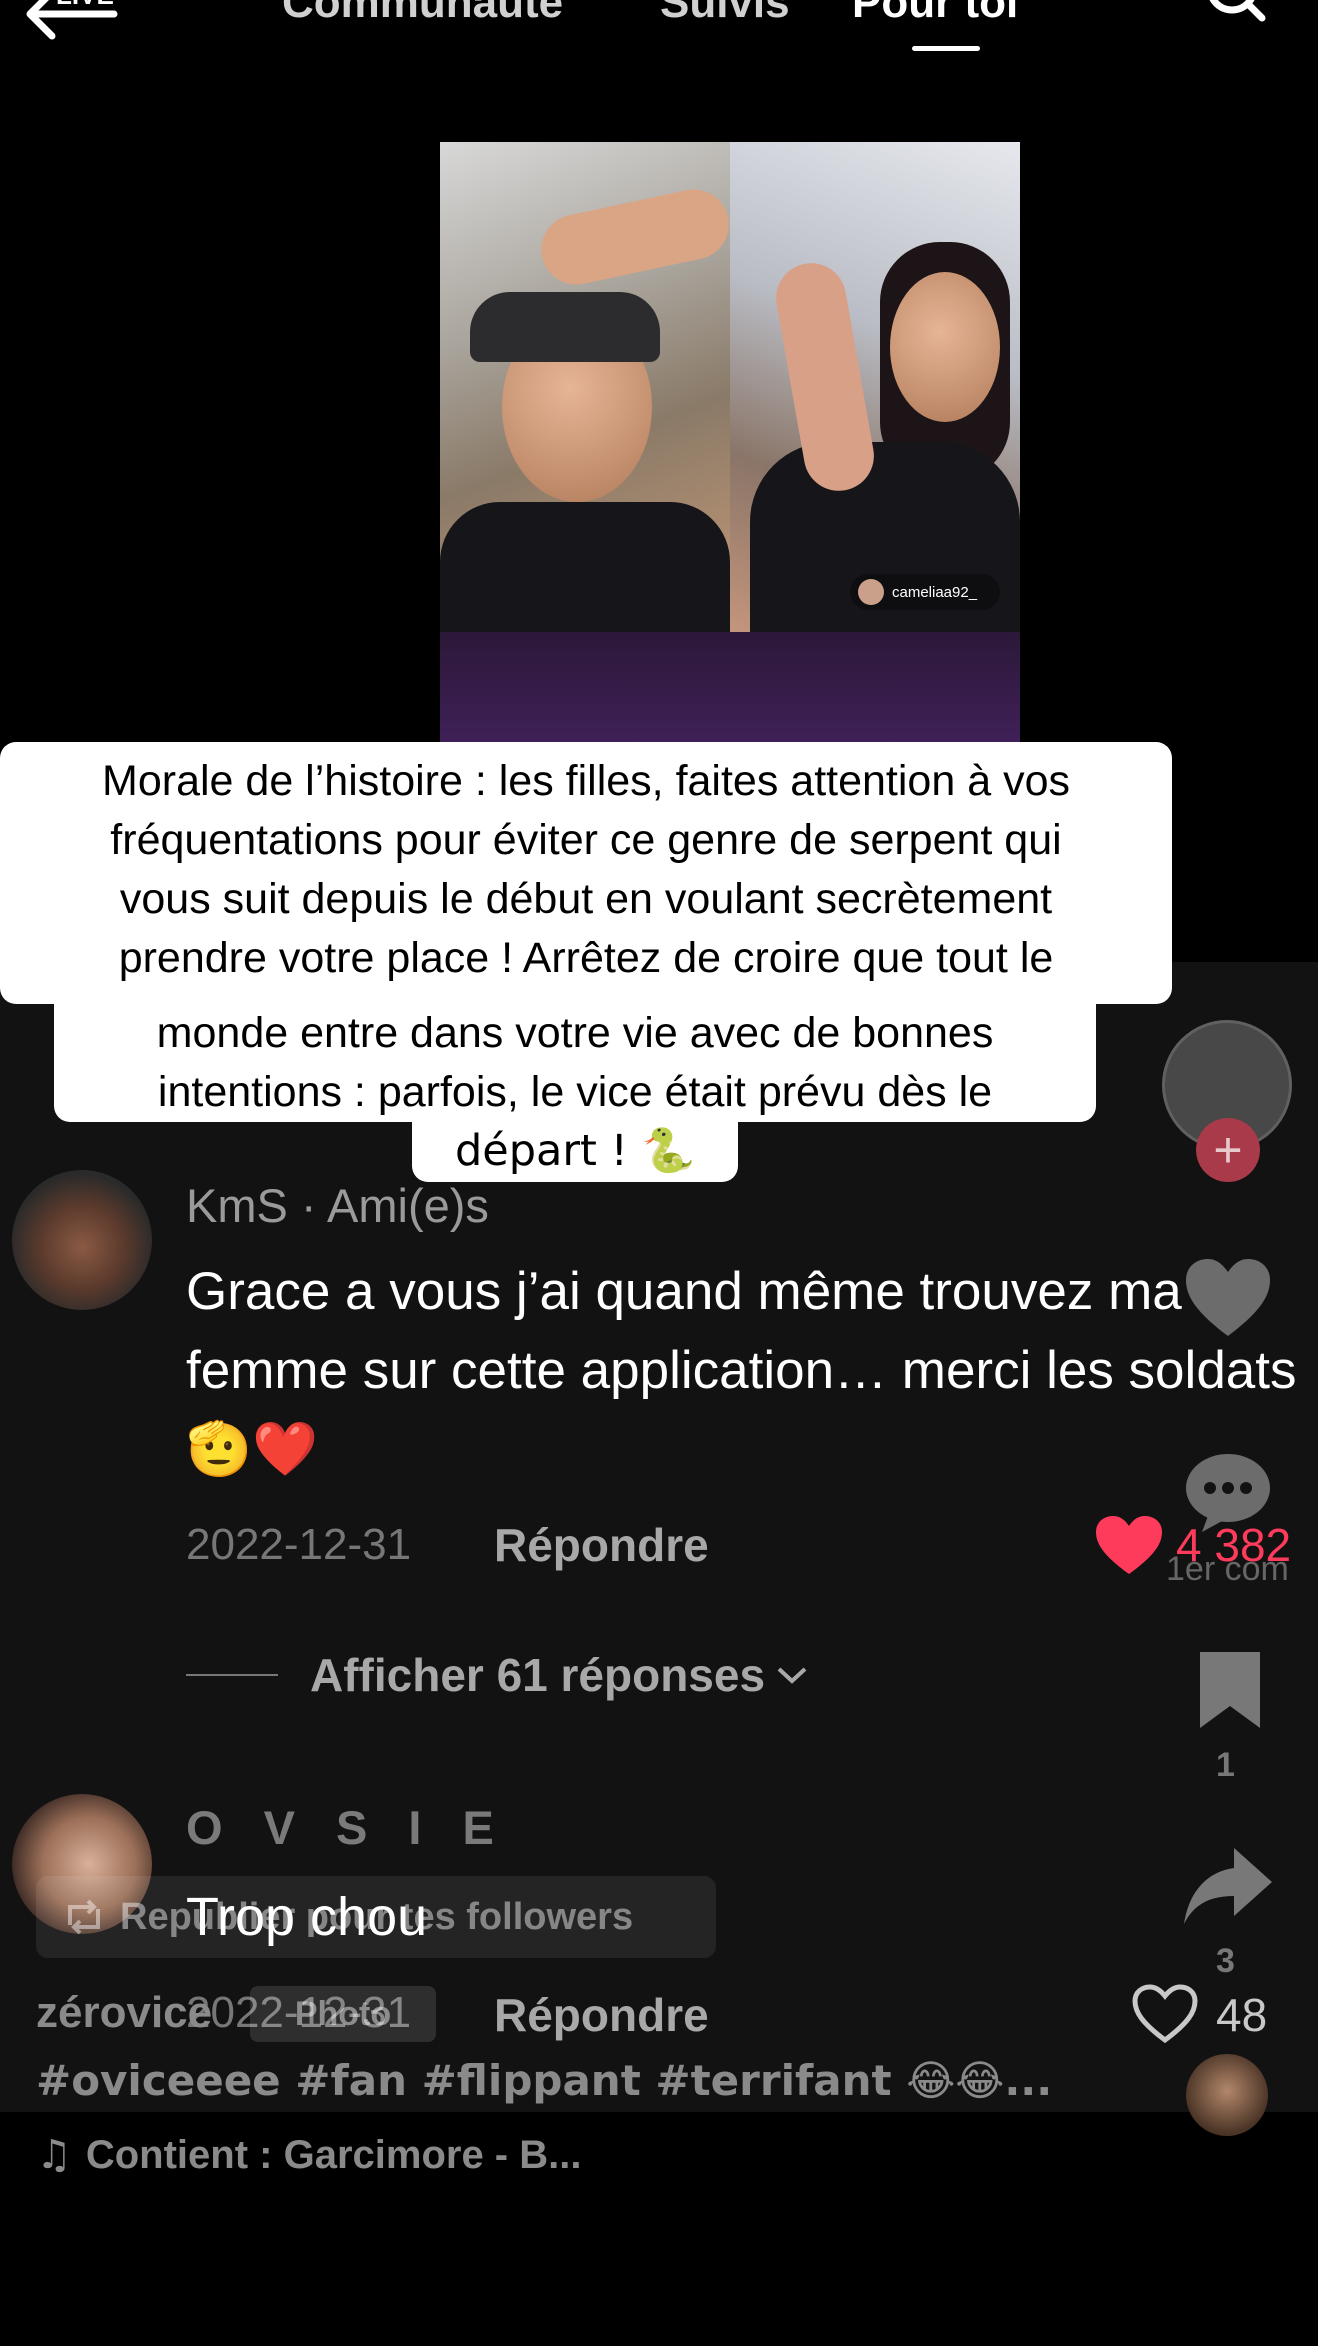 This screenshot has height=2346, width=1318. What do you see at coordinates (725, 14) in the screenshot?
I see `tab-following: Suivis` at bounding box center [725, 14].